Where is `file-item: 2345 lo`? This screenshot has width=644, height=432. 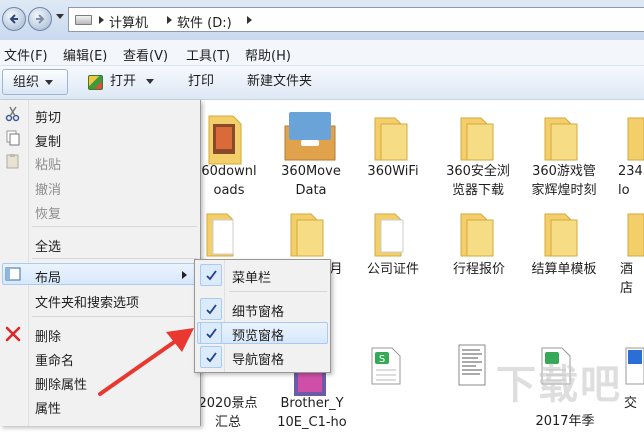 file-item: 2345 lo is located at coordinates (631, 181).